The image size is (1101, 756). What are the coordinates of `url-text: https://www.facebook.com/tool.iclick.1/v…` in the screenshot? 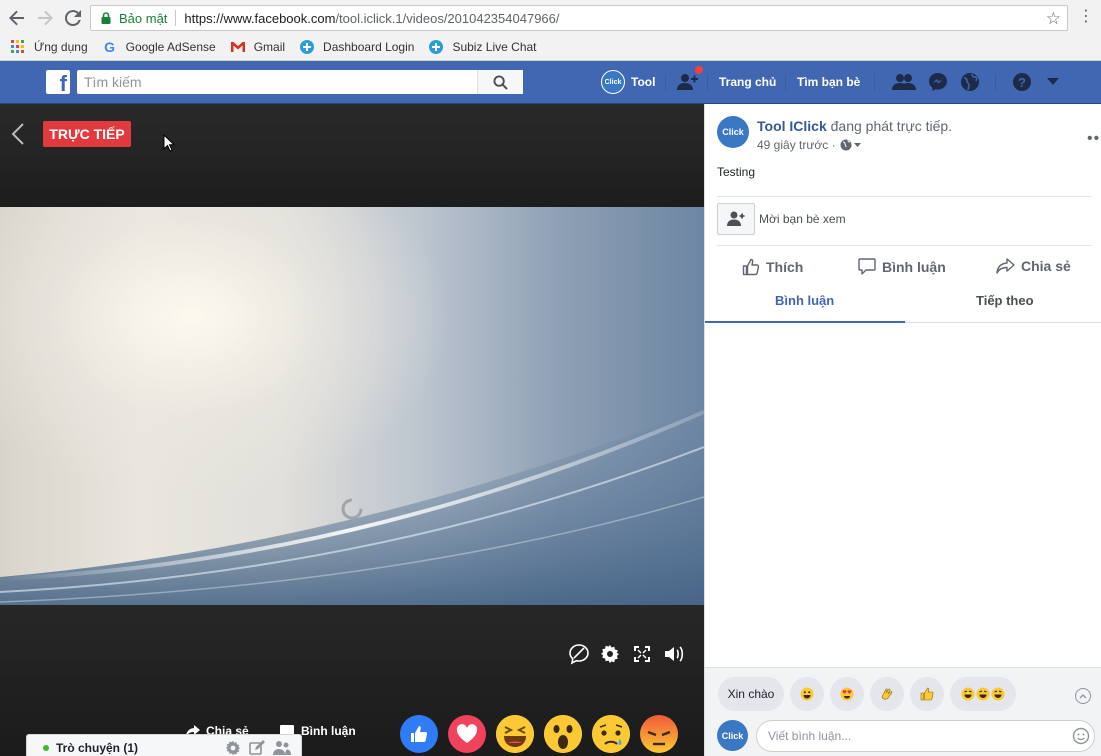 It's located at (371, 18).